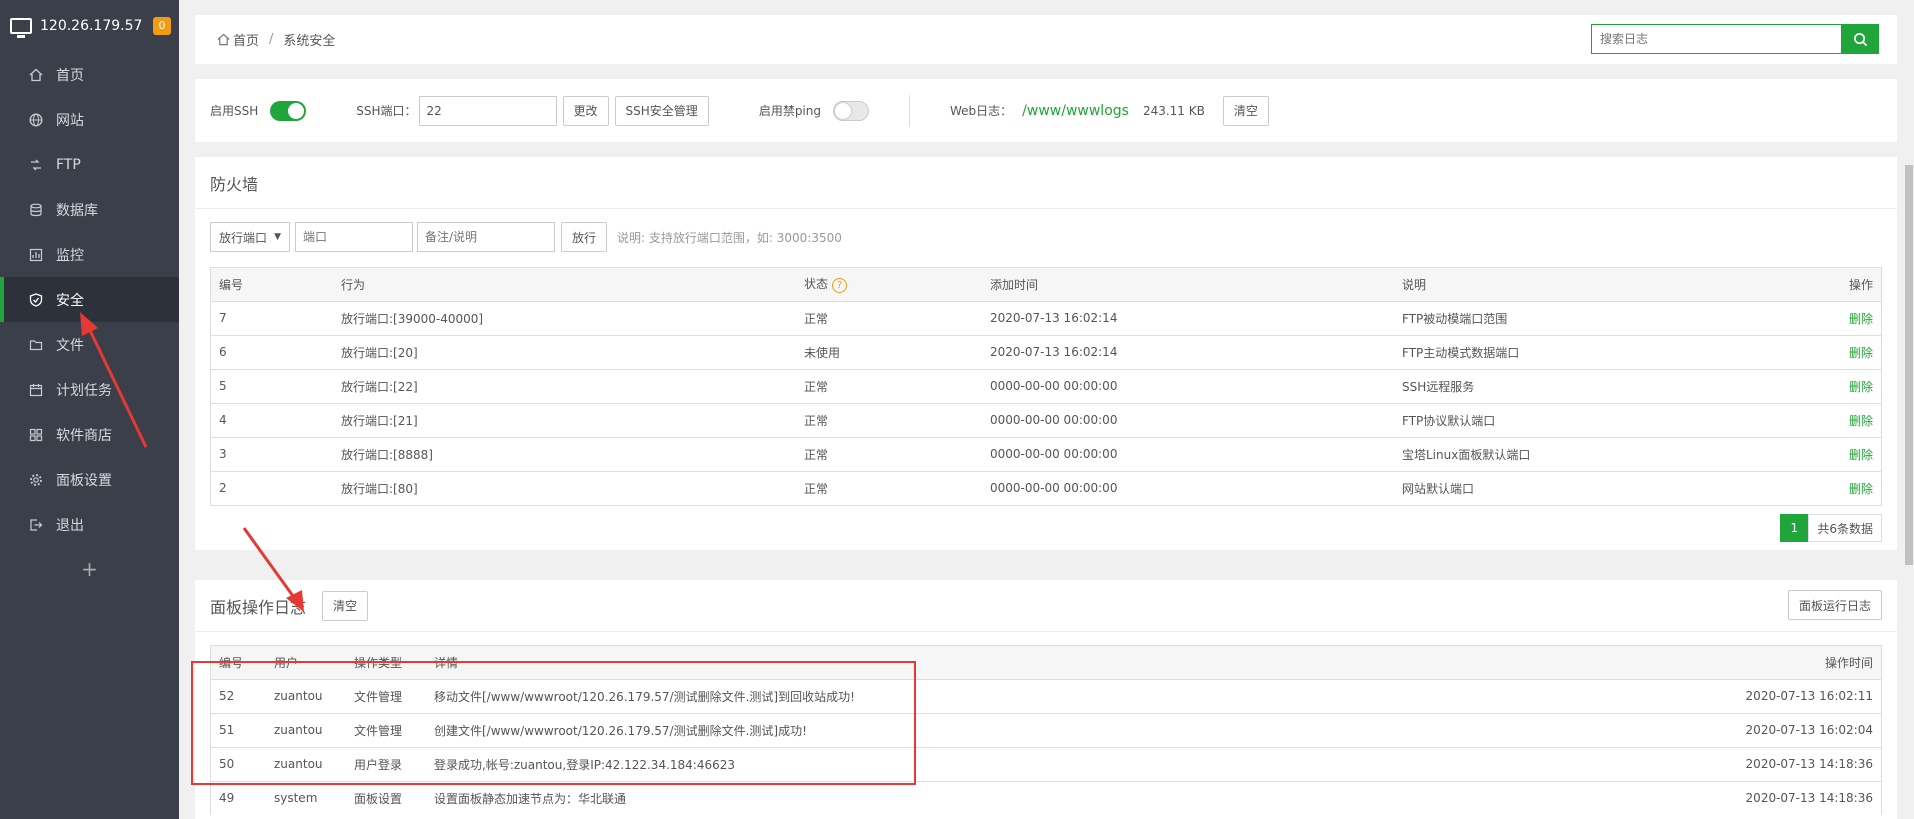 The image size is (1914, 819). What do you see at coordinates (378, 798) in the screenshot?
I see `cell-type: 面板设置` at bounding box center [378, 798].